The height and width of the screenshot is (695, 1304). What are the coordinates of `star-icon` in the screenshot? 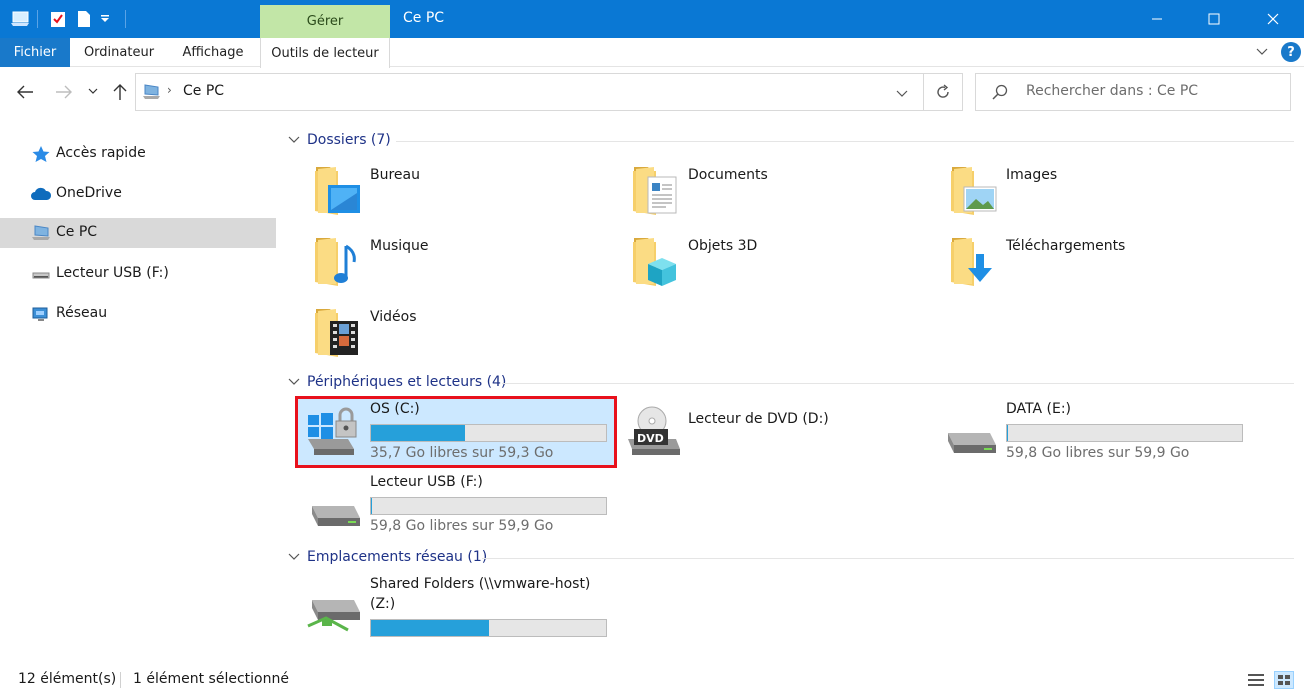 It's located at (41, 154).